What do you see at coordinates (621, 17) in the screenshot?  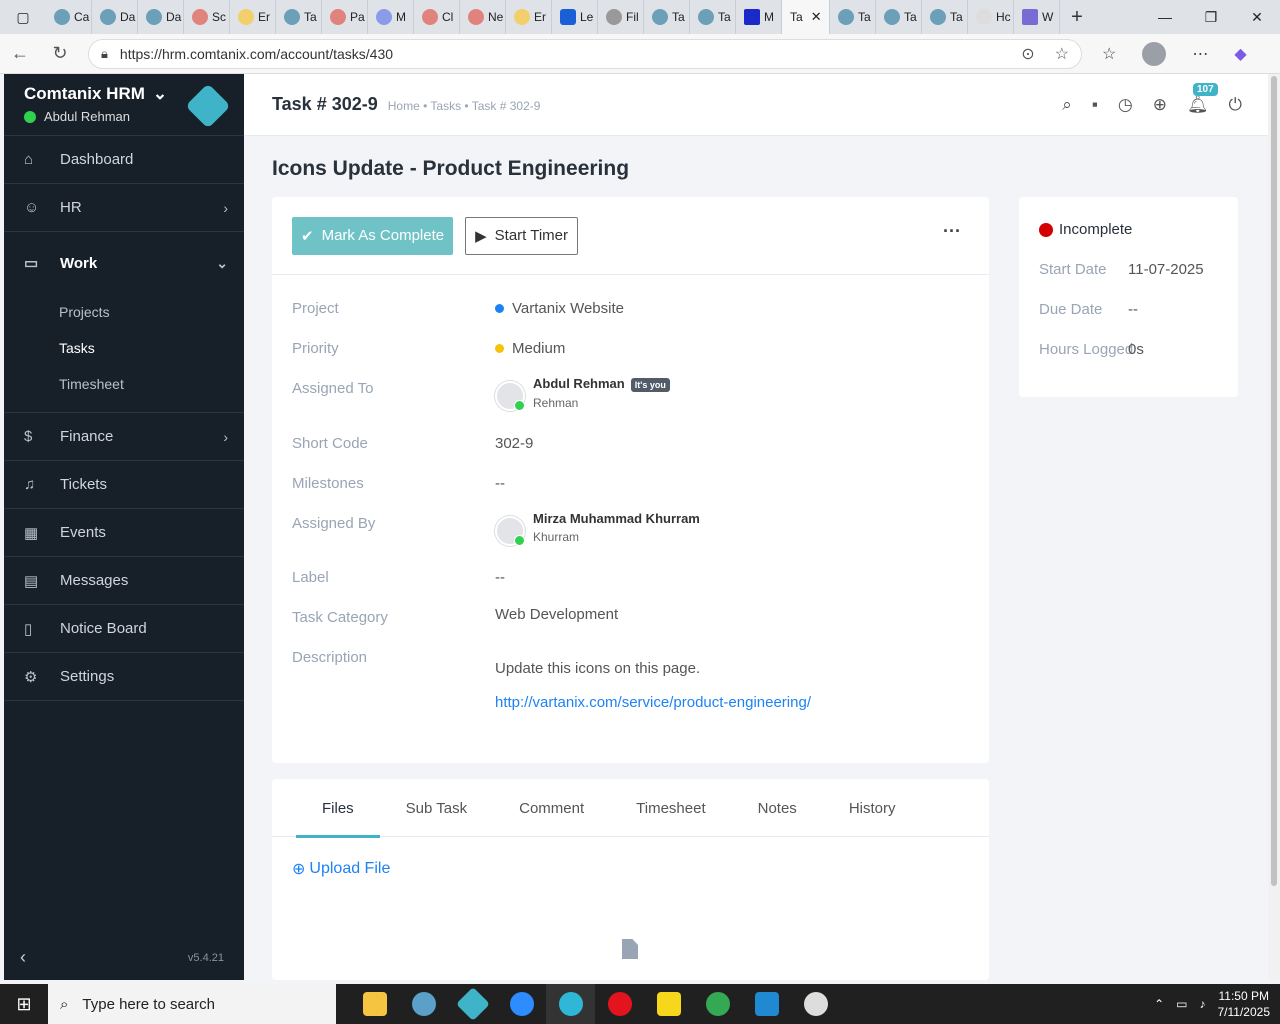 I see `browser-tab: Fil` at bounding box center [621, 17].